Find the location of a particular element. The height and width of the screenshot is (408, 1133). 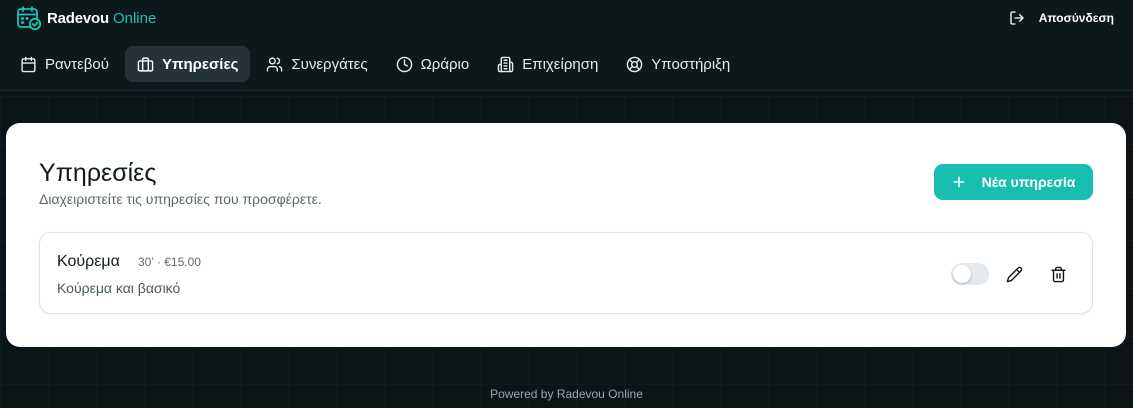

service-active-toggle is located at coordinates (970, 274).